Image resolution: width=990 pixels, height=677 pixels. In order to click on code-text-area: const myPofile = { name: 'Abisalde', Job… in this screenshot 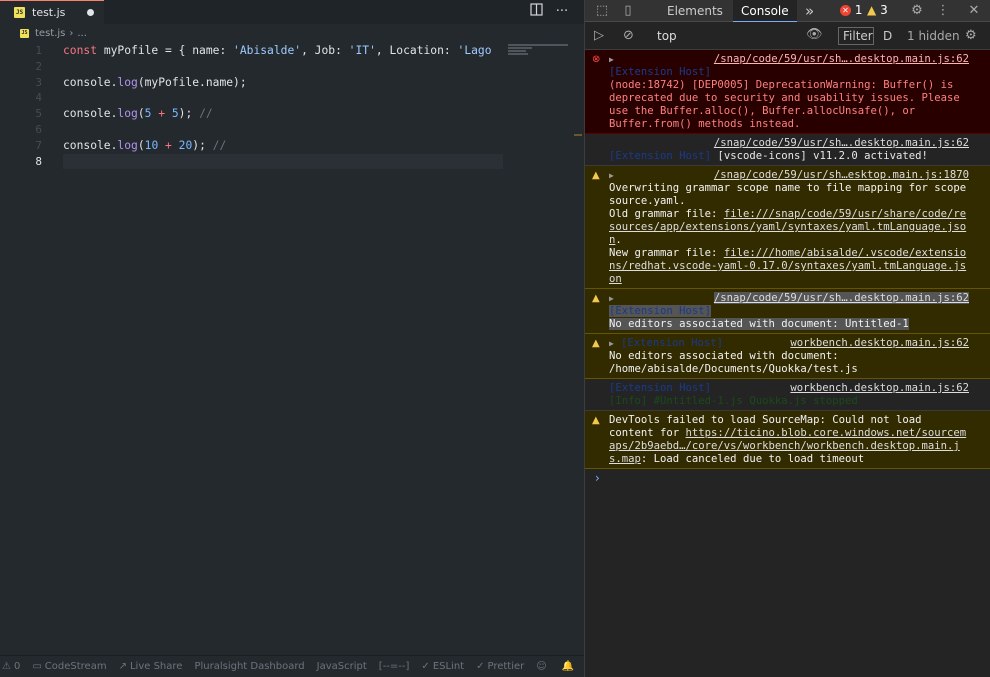, I will do `click(283, 106)`.